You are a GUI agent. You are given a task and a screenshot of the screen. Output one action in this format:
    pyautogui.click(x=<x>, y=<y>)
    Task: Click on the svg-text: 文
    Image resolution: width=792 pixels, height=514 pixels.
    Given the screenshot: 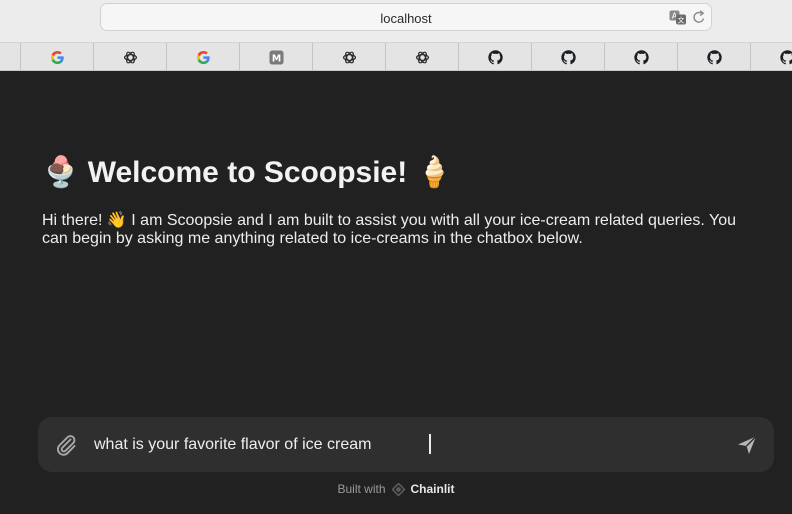 What is the action you would take?
    pyautogui.click(x=681, y=20)
    